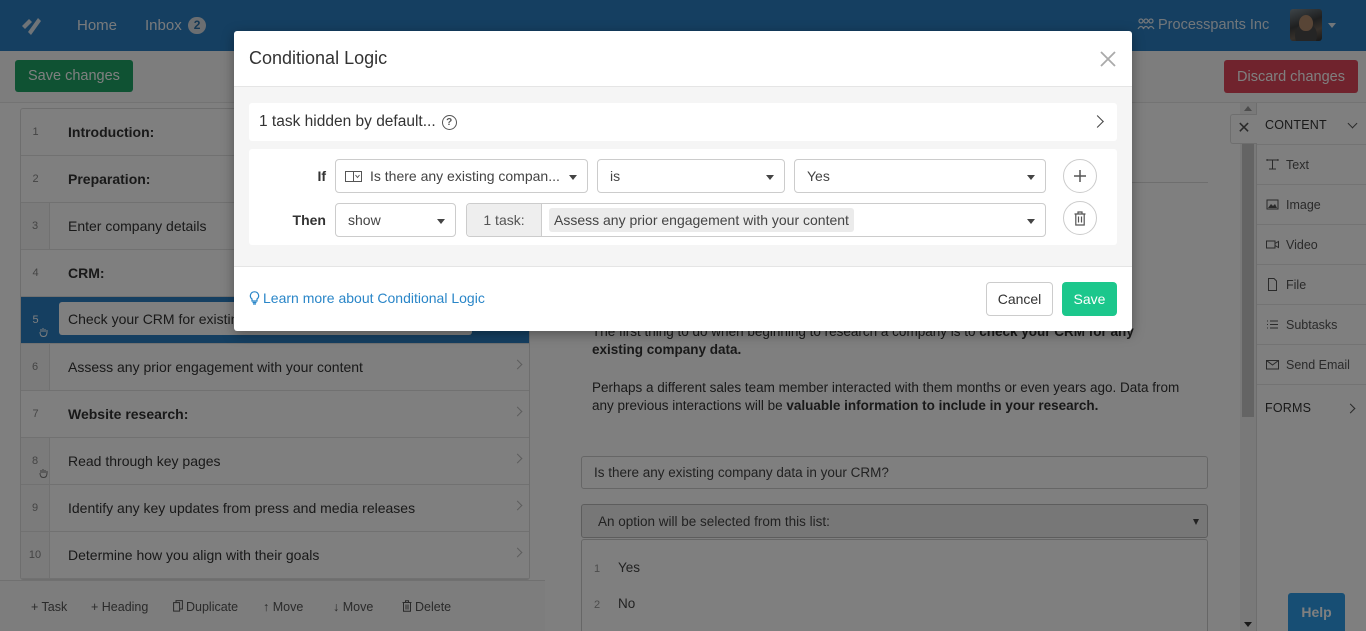  Describe the element at coordinates (353, 176) in the screenshot. I see `dropdown-field-icon` at that location.